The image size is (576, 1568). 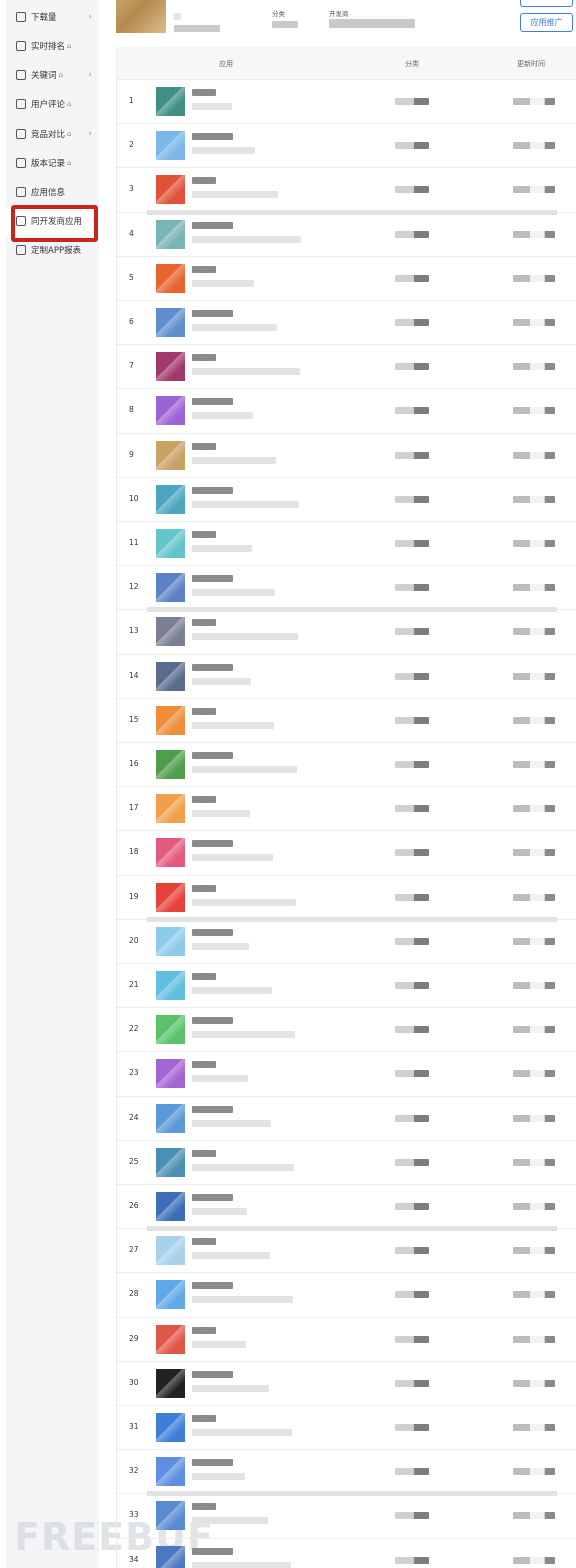 What do you see at coordinates (346, 765) in the screenshot?
I see `table-row: 16` at bounding box center [346, 765].